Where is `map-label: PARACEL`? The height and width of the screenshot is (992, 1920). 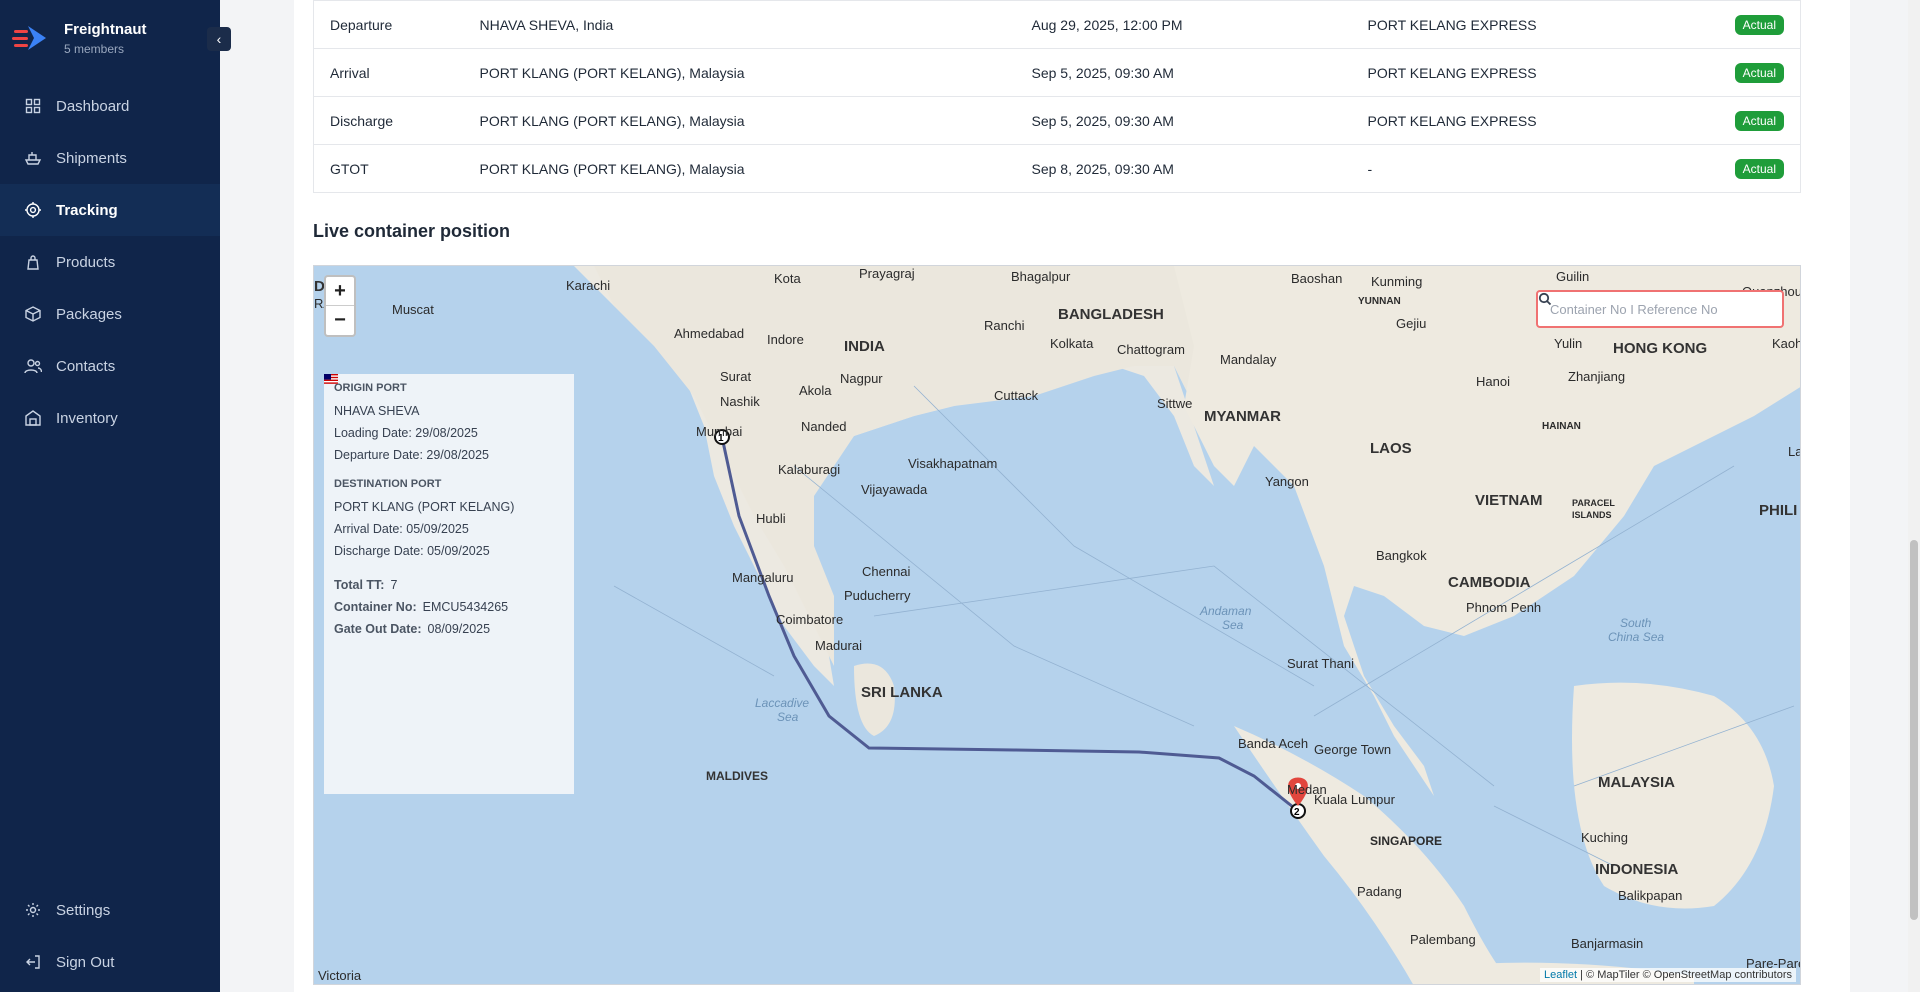 map-label: PARACEL is located at coordinates (1593, 503).